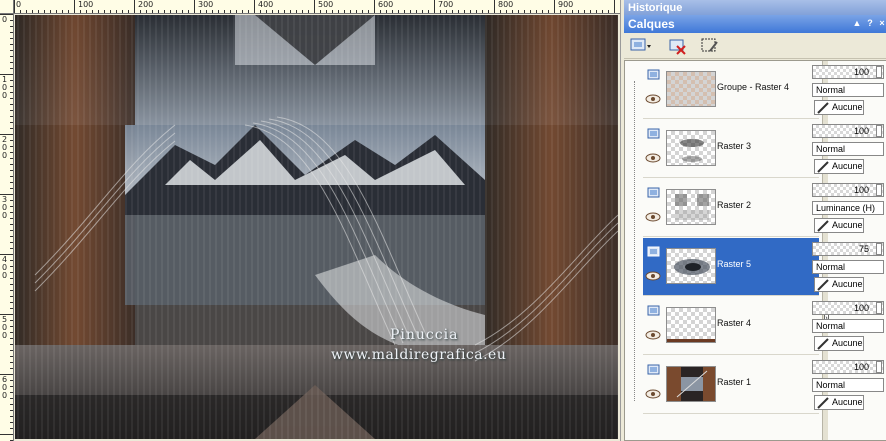  What do you see at coordinates (848, 208) in the screenshot?
I see `blend-mode-select: Luminance (H)` at bounding box center [848, 208].